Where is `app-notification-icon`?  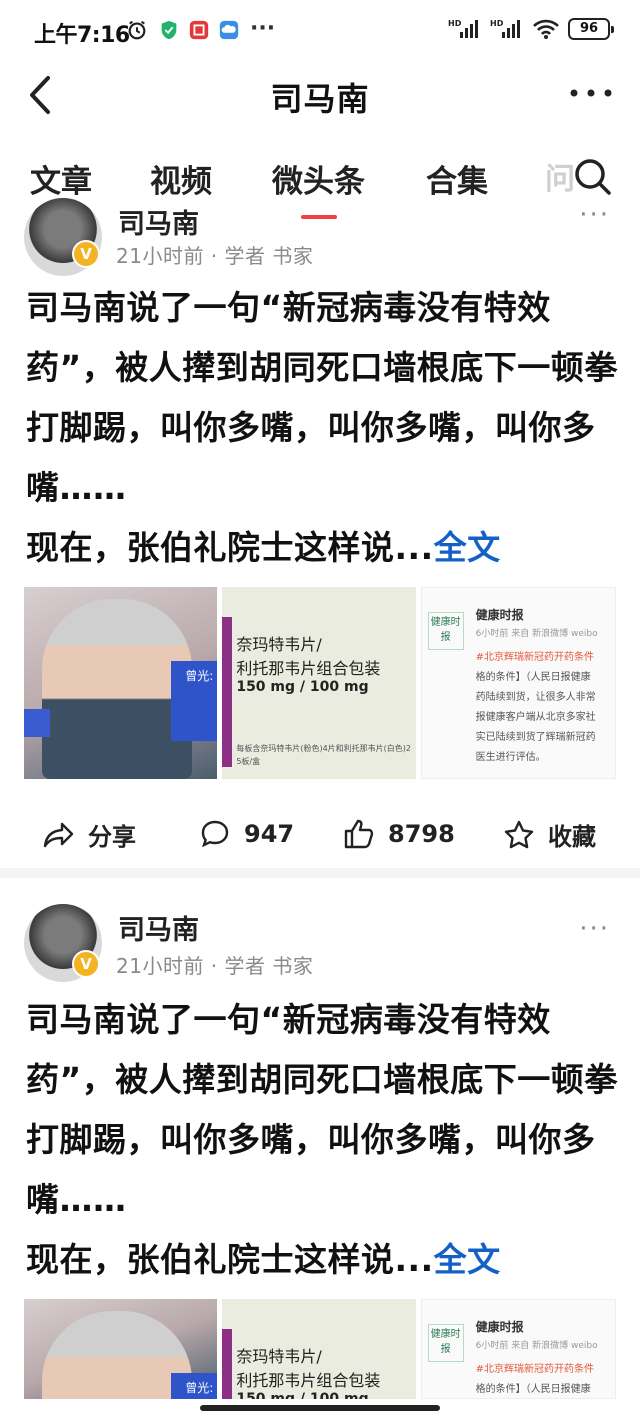
app-notification-icon is located at coordinates (199, 30).